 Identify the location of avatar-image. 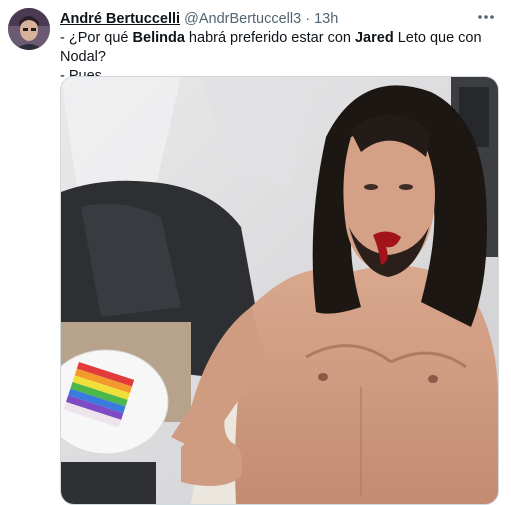
(29, 29).